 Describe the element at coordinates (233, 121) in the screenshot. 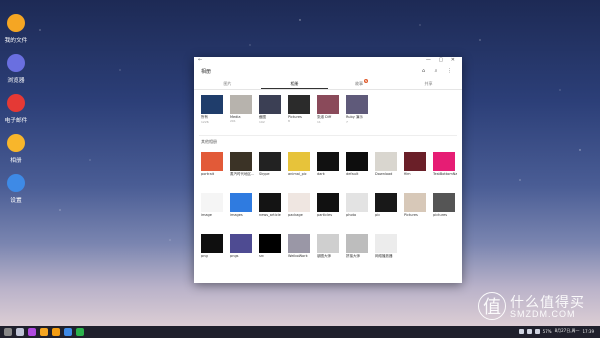

I see `album-count: 201` at that location.